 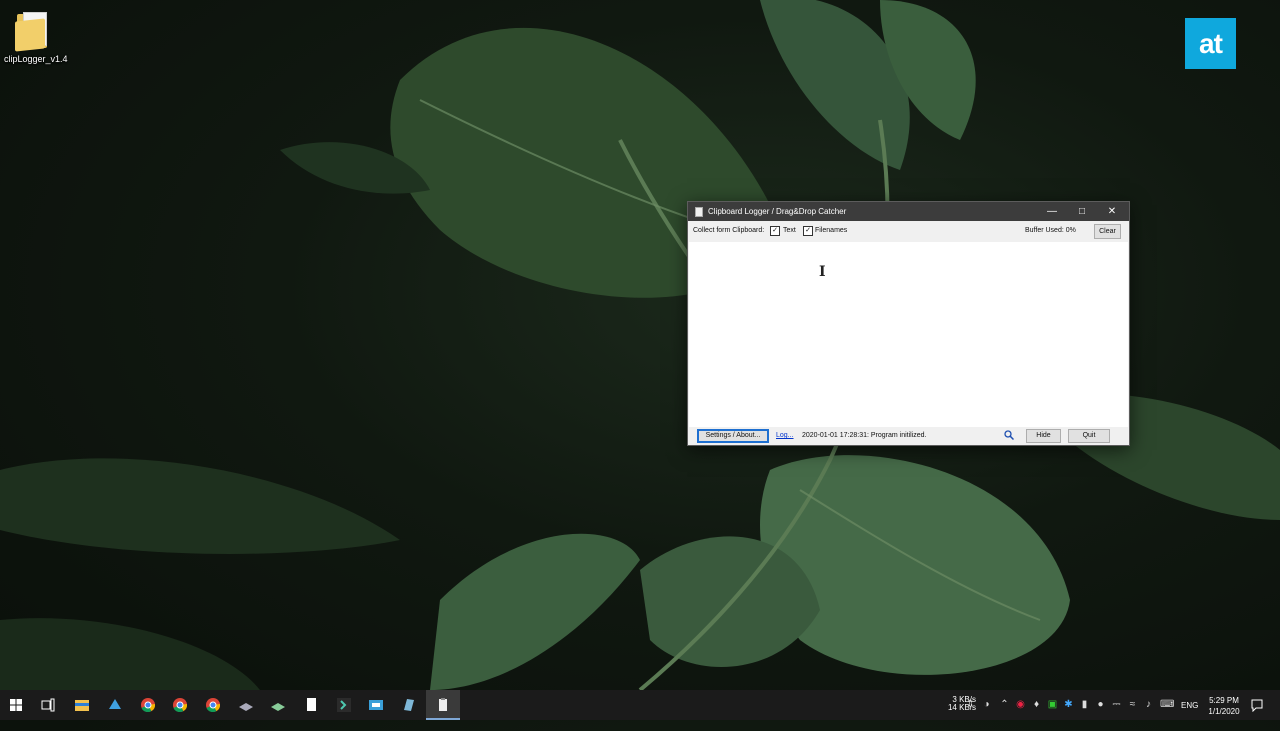 I want to click on terminal-icon, so click(x=344, y=705).